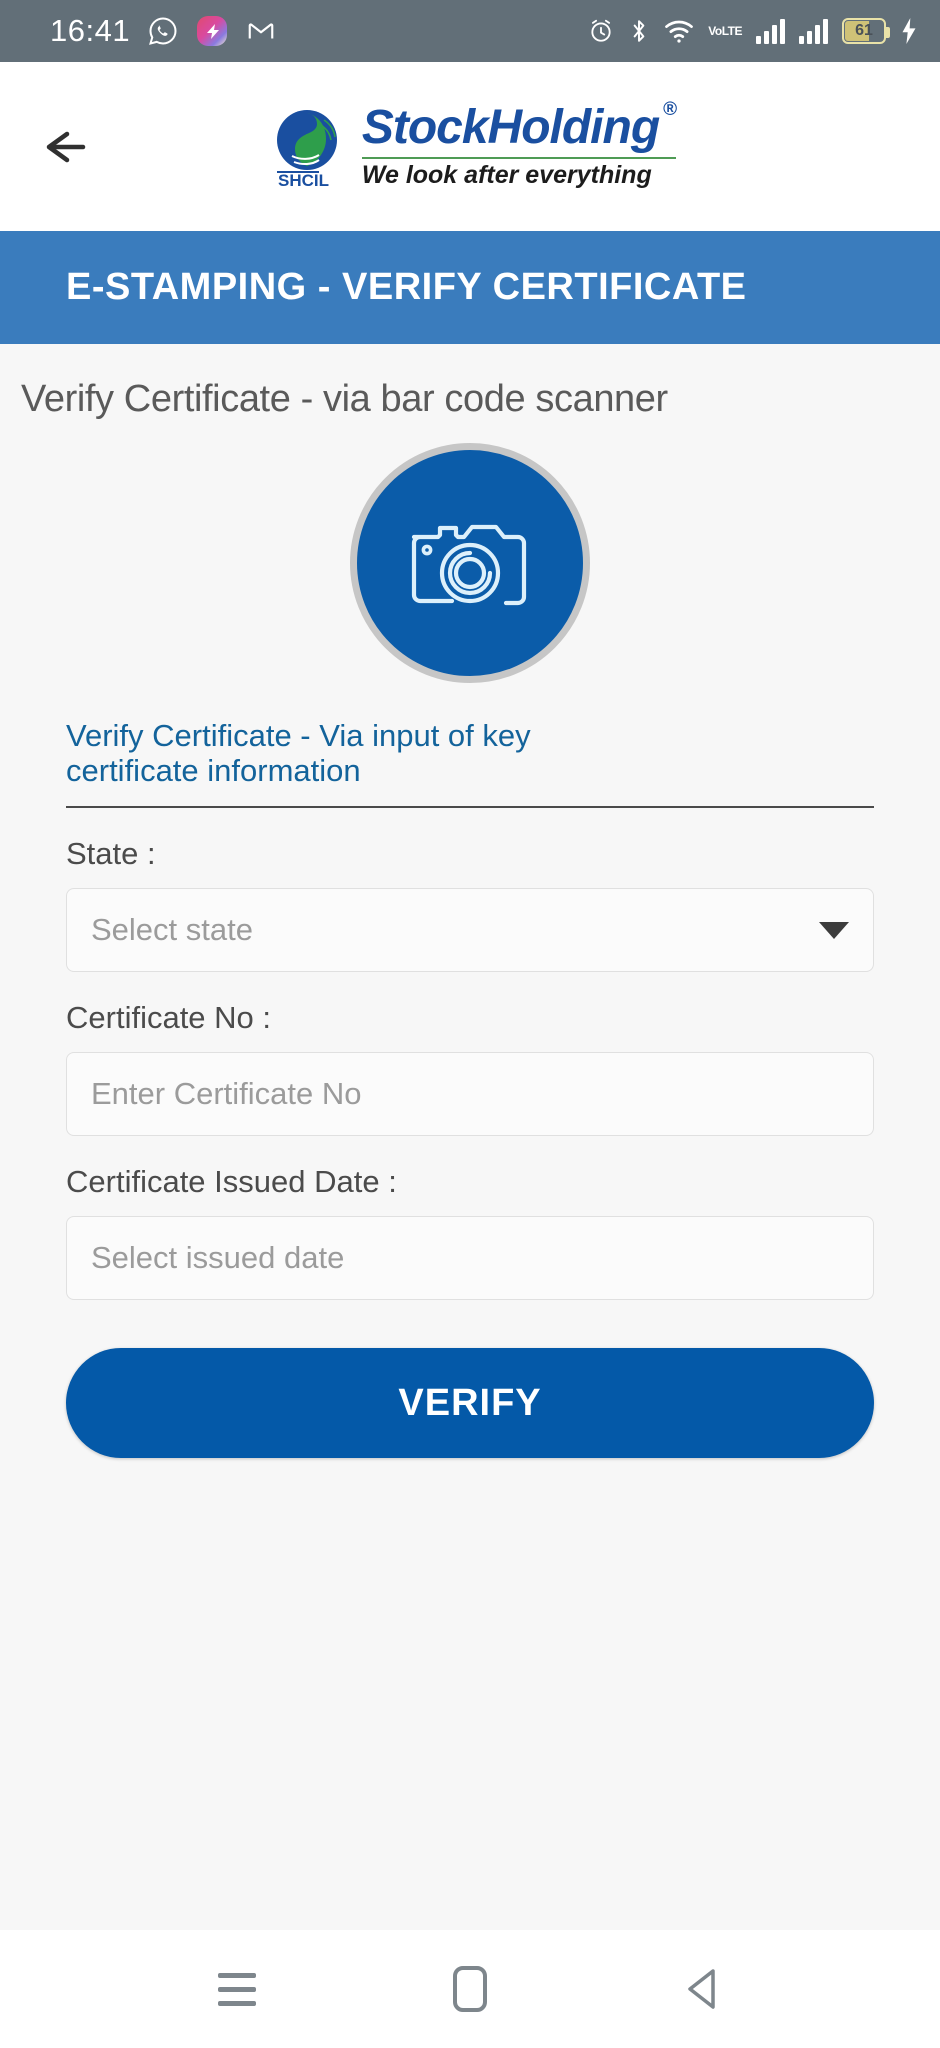 Image resolution: width=940 pixels, height=2048 pixels. What do you see at coordinates (470, 1094) in the screenshot?
I see `certificate-no-input: Enter Certificate No` at bounding box center [470, 1094].